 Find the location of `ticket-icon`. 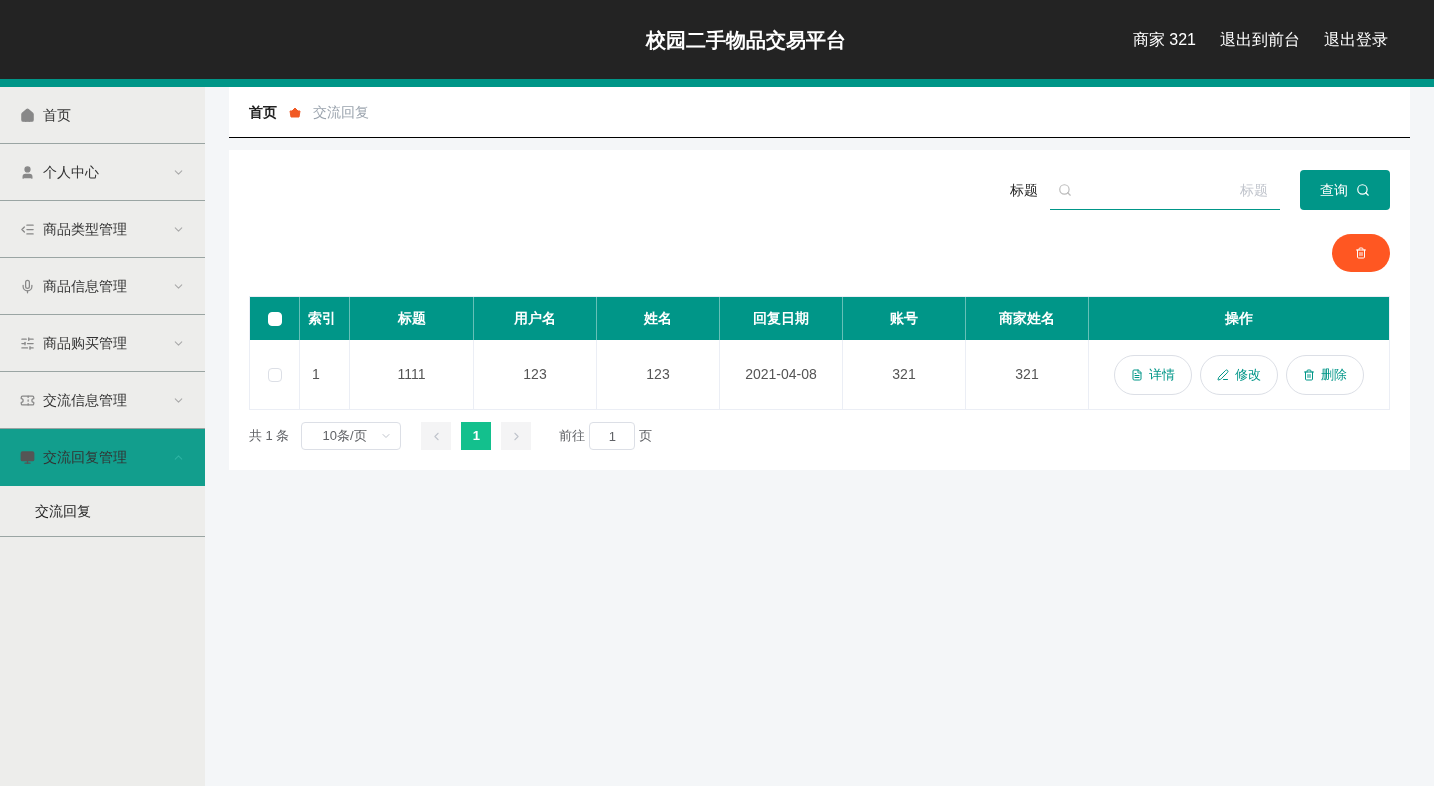

ticket-icon is located at coordinates (27, 400).